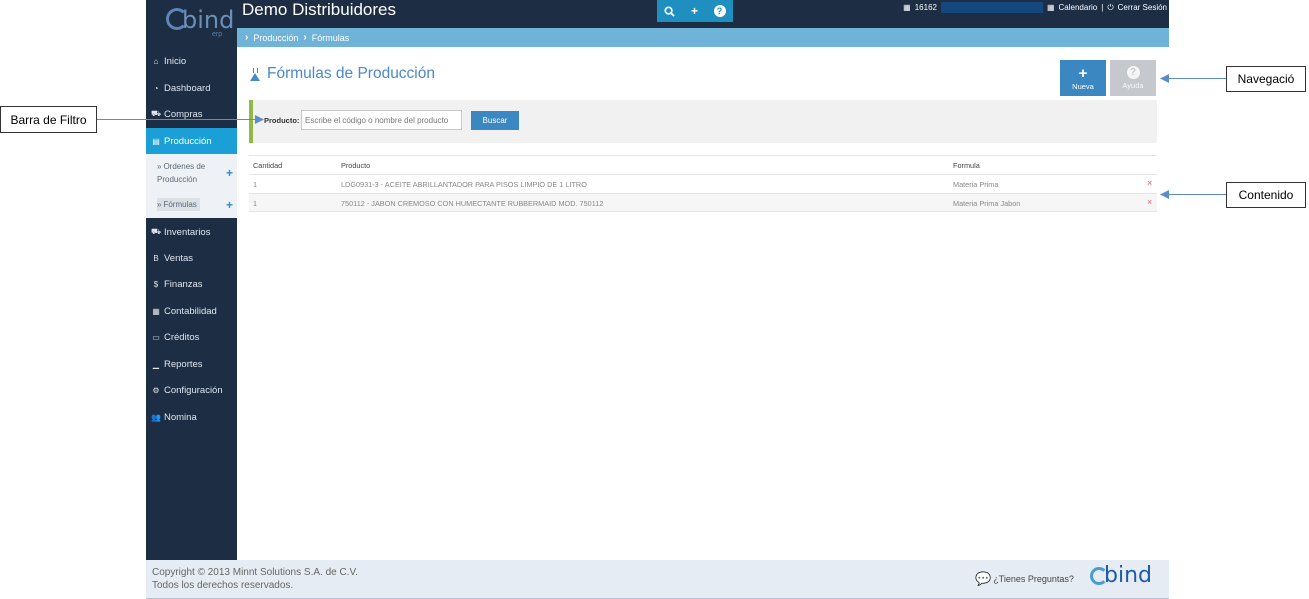 The width and height of the screenshot is (1309, 599). I want to click on credit-card-icon: ▭, so click(156, 337).